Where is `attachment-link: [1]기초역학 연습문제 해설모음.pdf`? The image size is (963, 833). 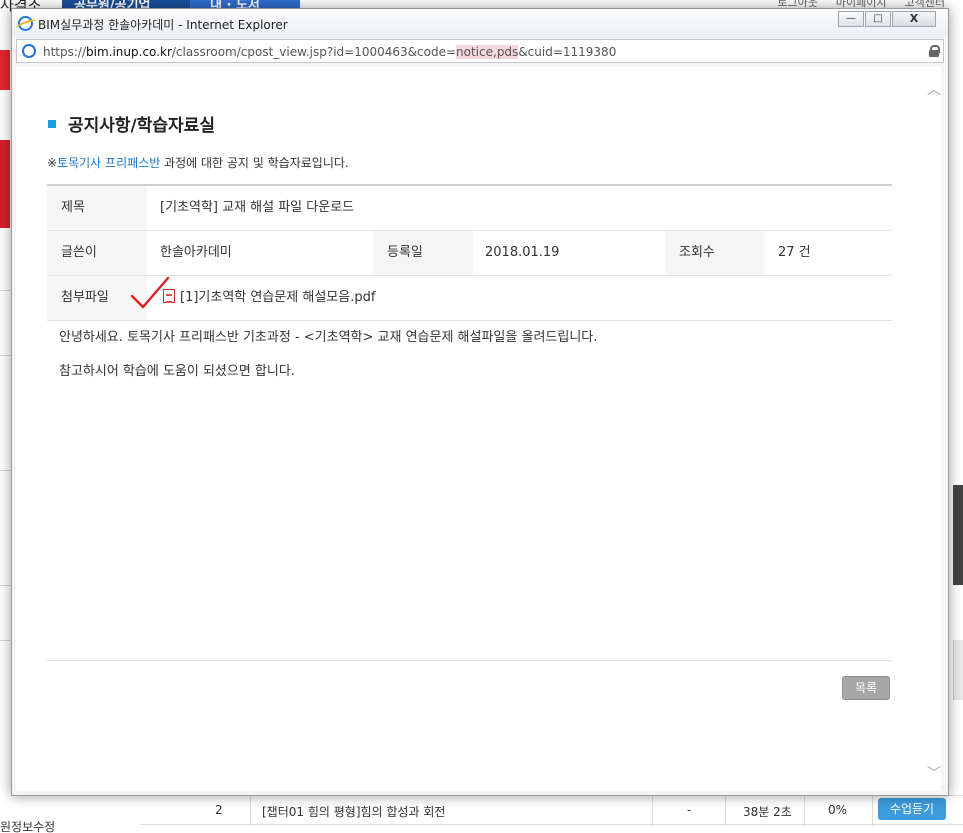
attachment-link: [1]기초역학 연습문제 해설모음.pdf is located at coordinates (269, 298).